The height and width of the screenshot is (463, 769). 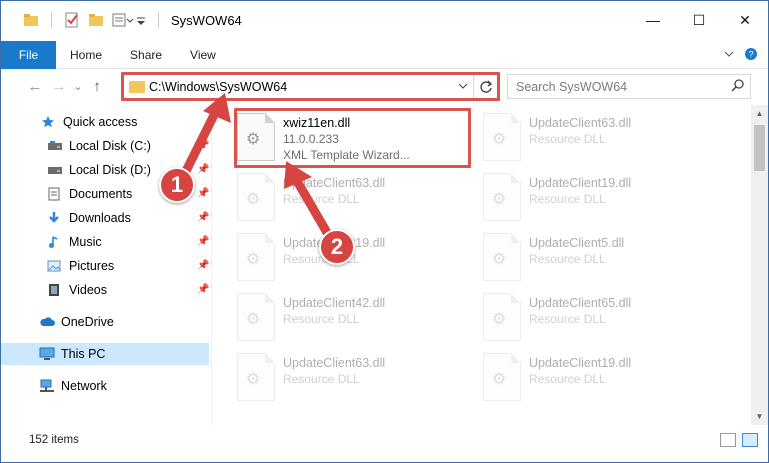 I want to click on minimize-button: —, so click(x=653, y=20).